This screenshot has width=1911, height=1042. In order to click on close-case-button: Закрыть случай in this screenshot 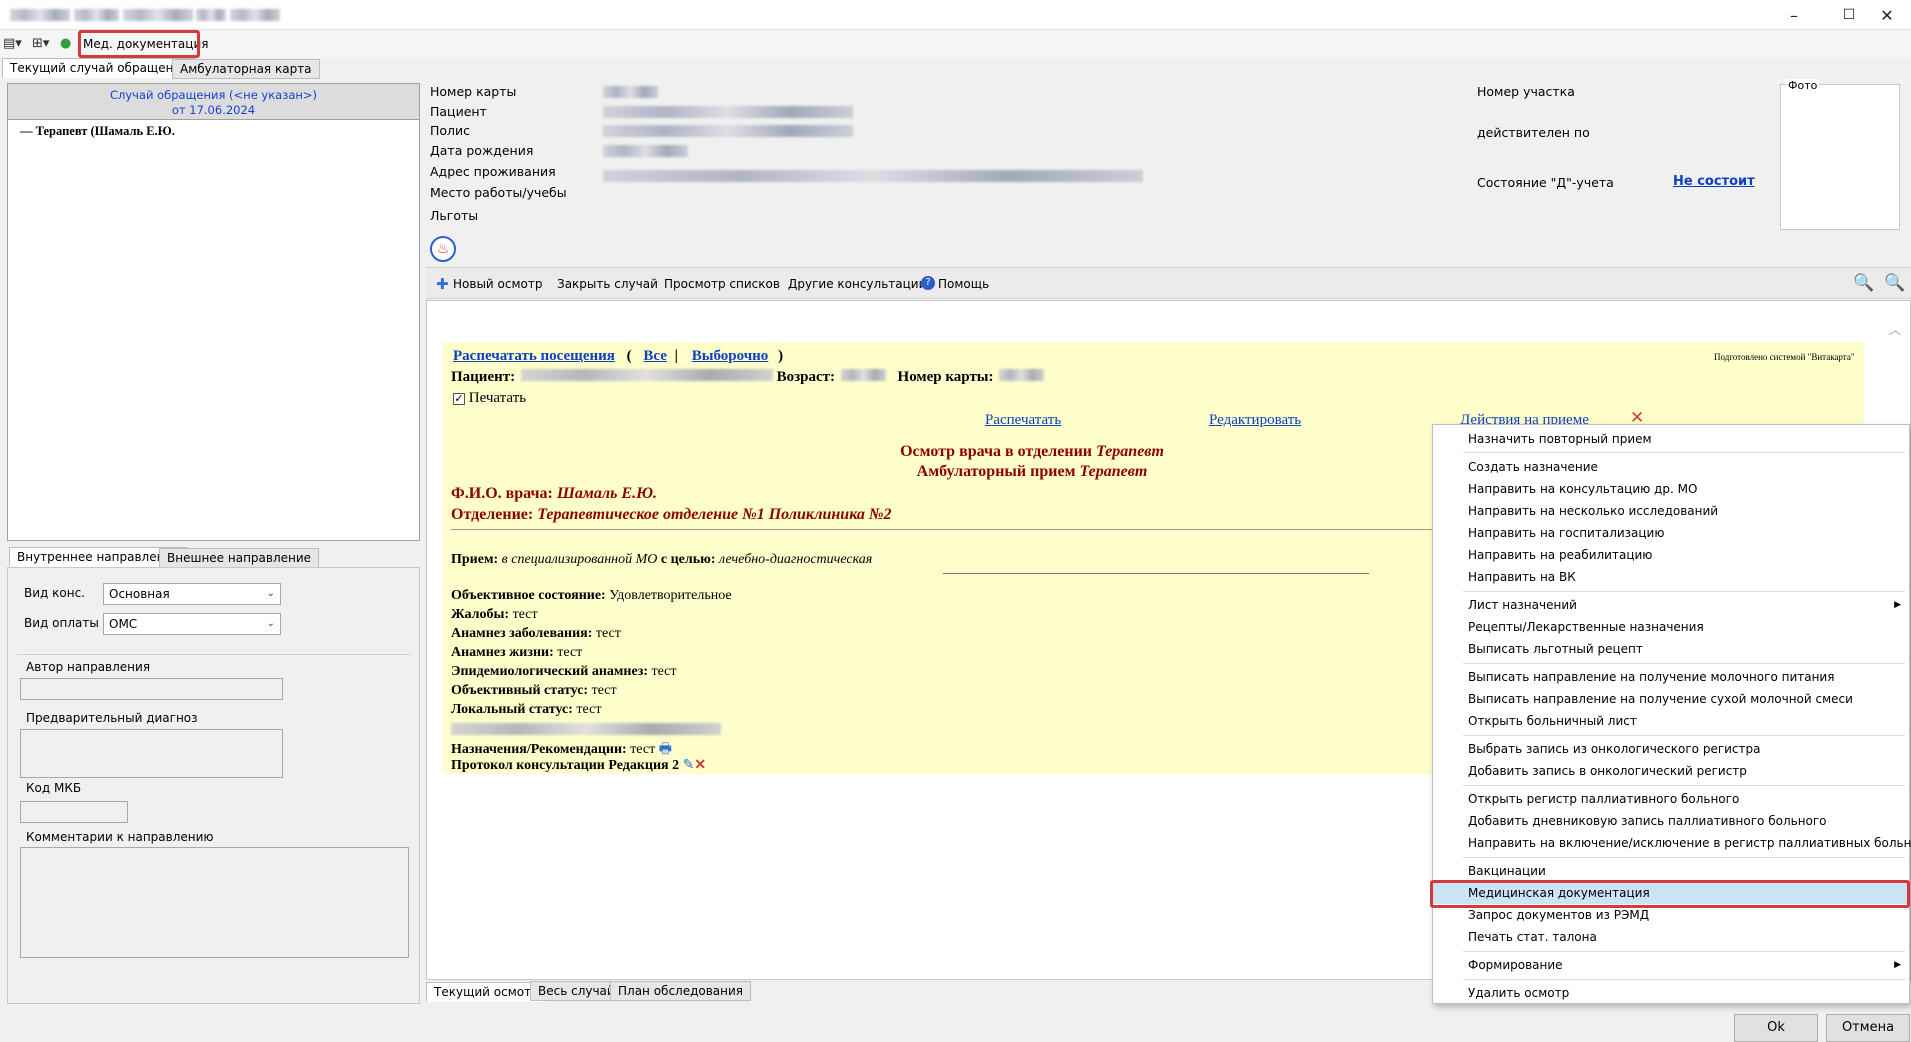, I will do `click(607, 284)`.